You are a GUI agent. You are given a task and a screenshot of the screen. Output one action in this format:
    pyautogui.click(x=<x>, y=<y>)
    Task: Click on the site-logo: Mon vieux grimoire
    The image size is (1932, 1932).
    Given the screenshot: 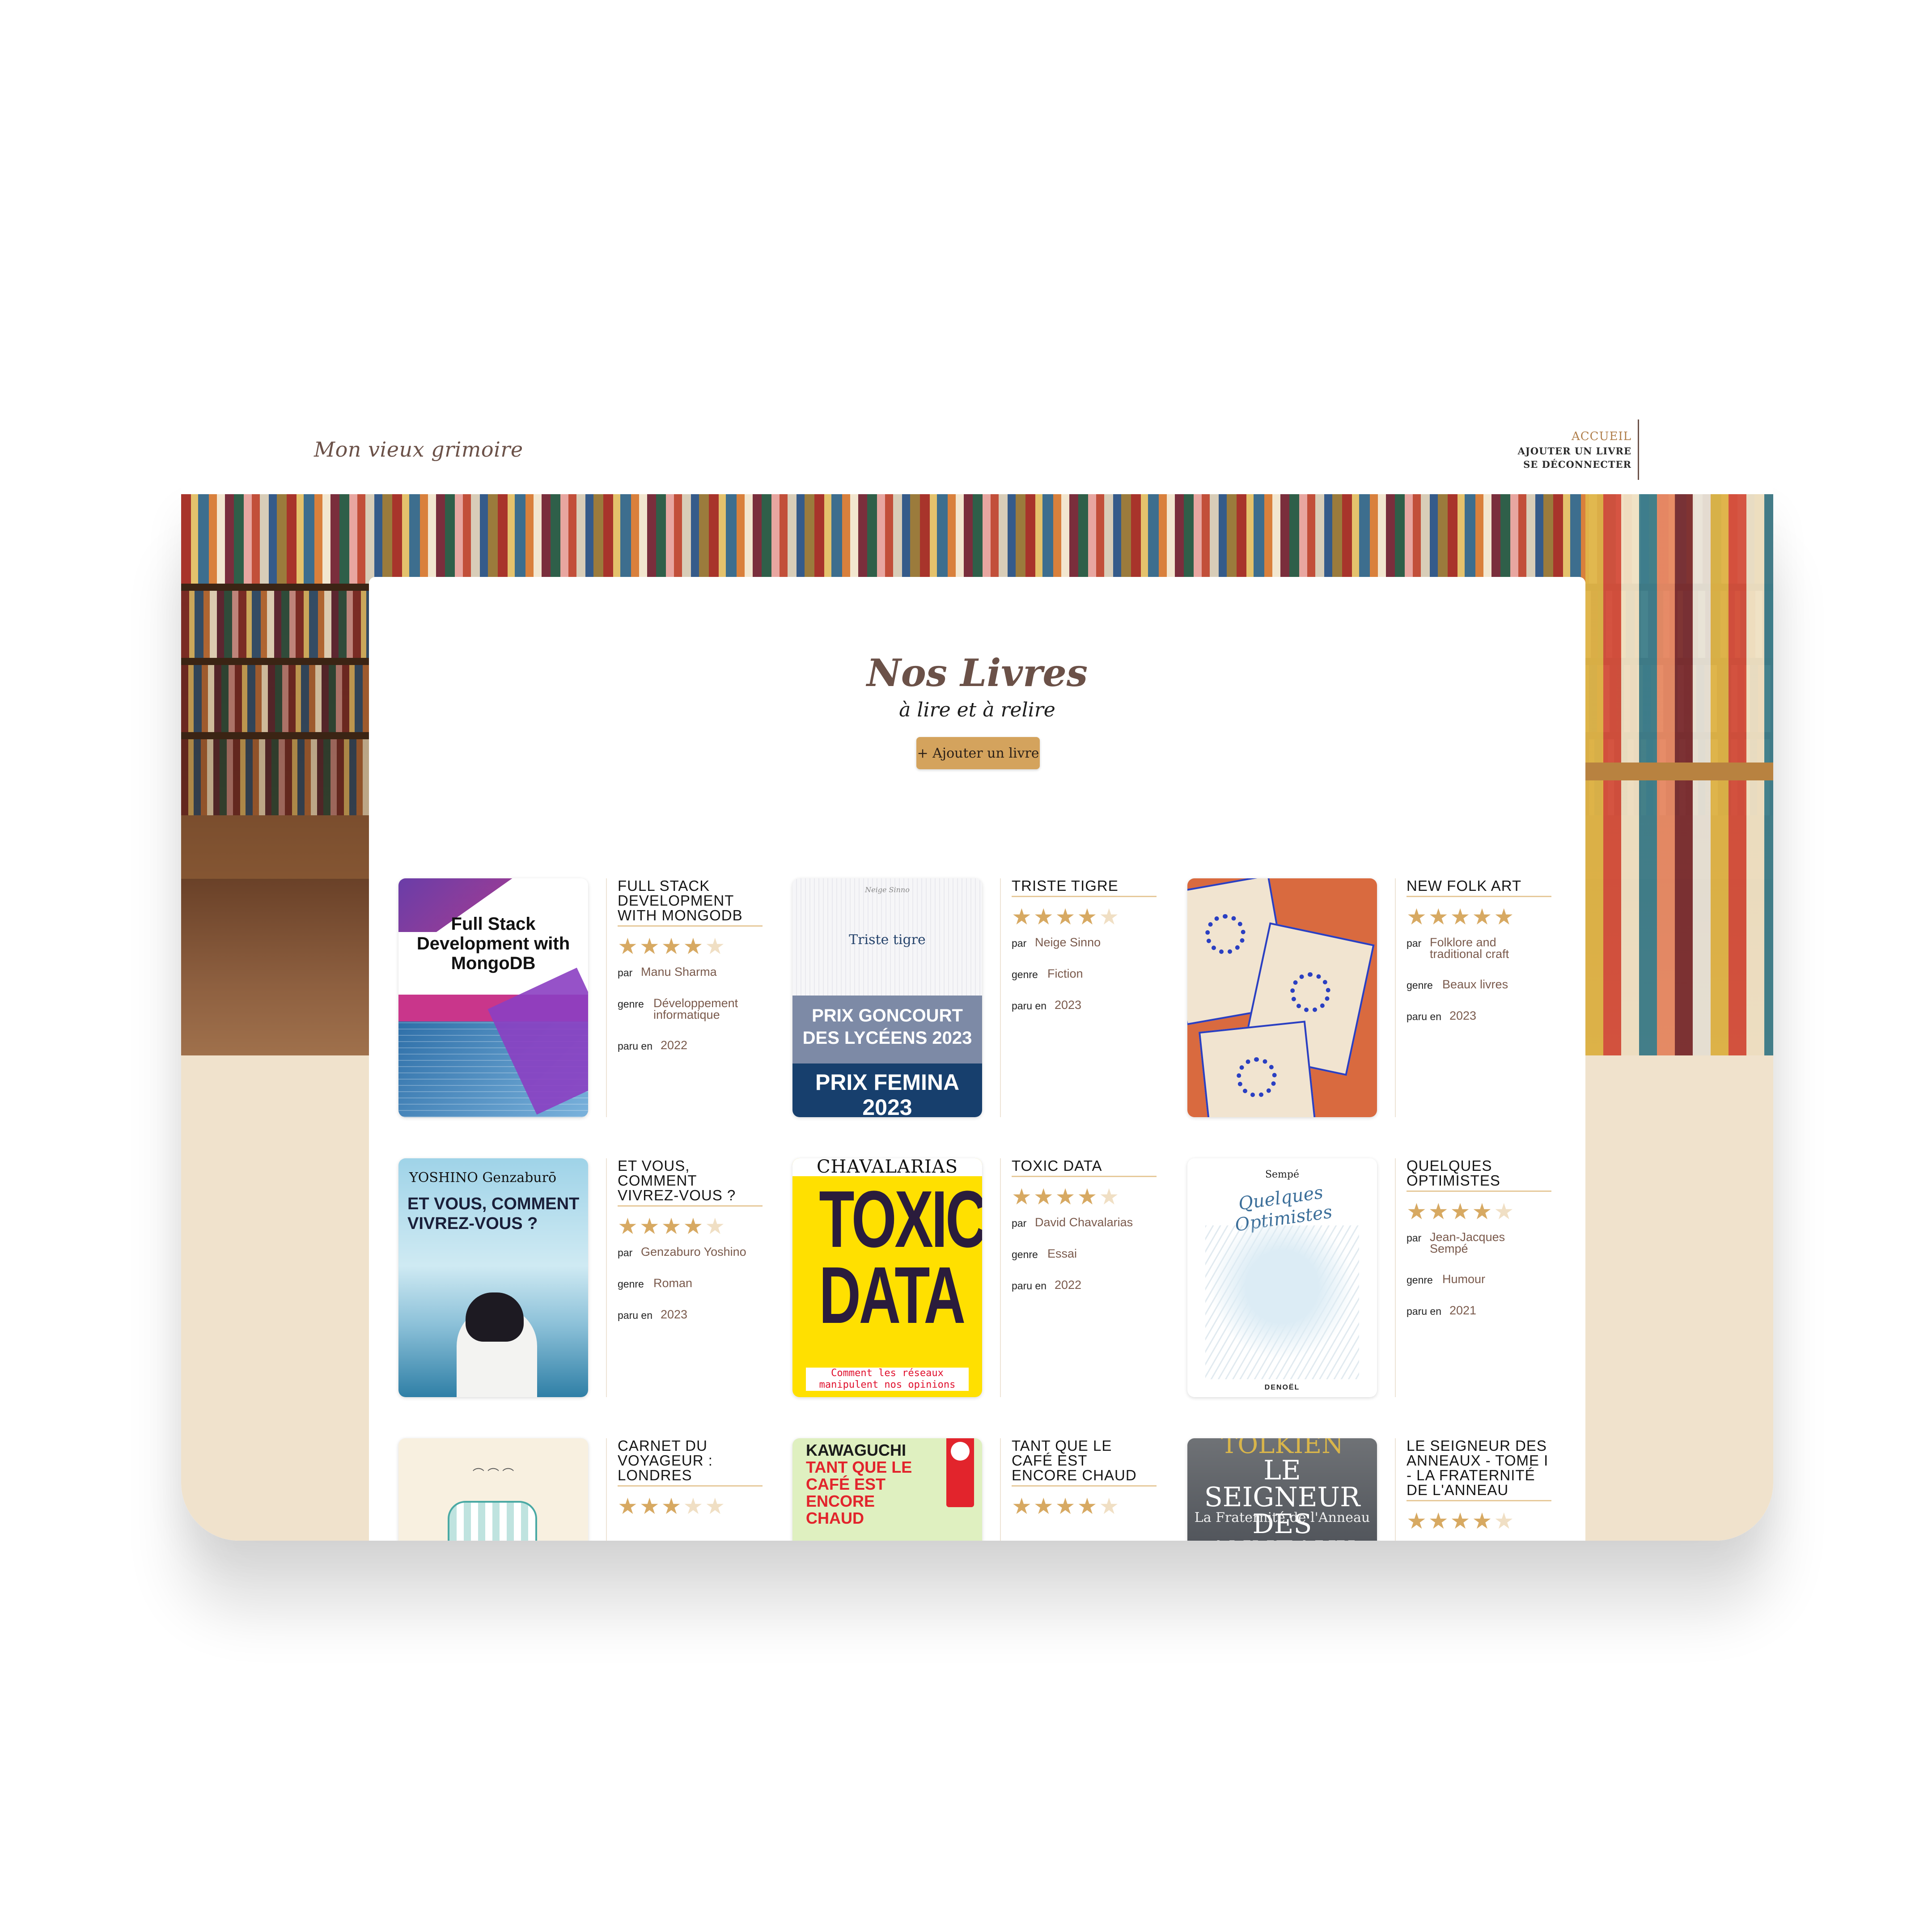 What is the action you would take?
    pyautogui.click(x=418, y=449)
    